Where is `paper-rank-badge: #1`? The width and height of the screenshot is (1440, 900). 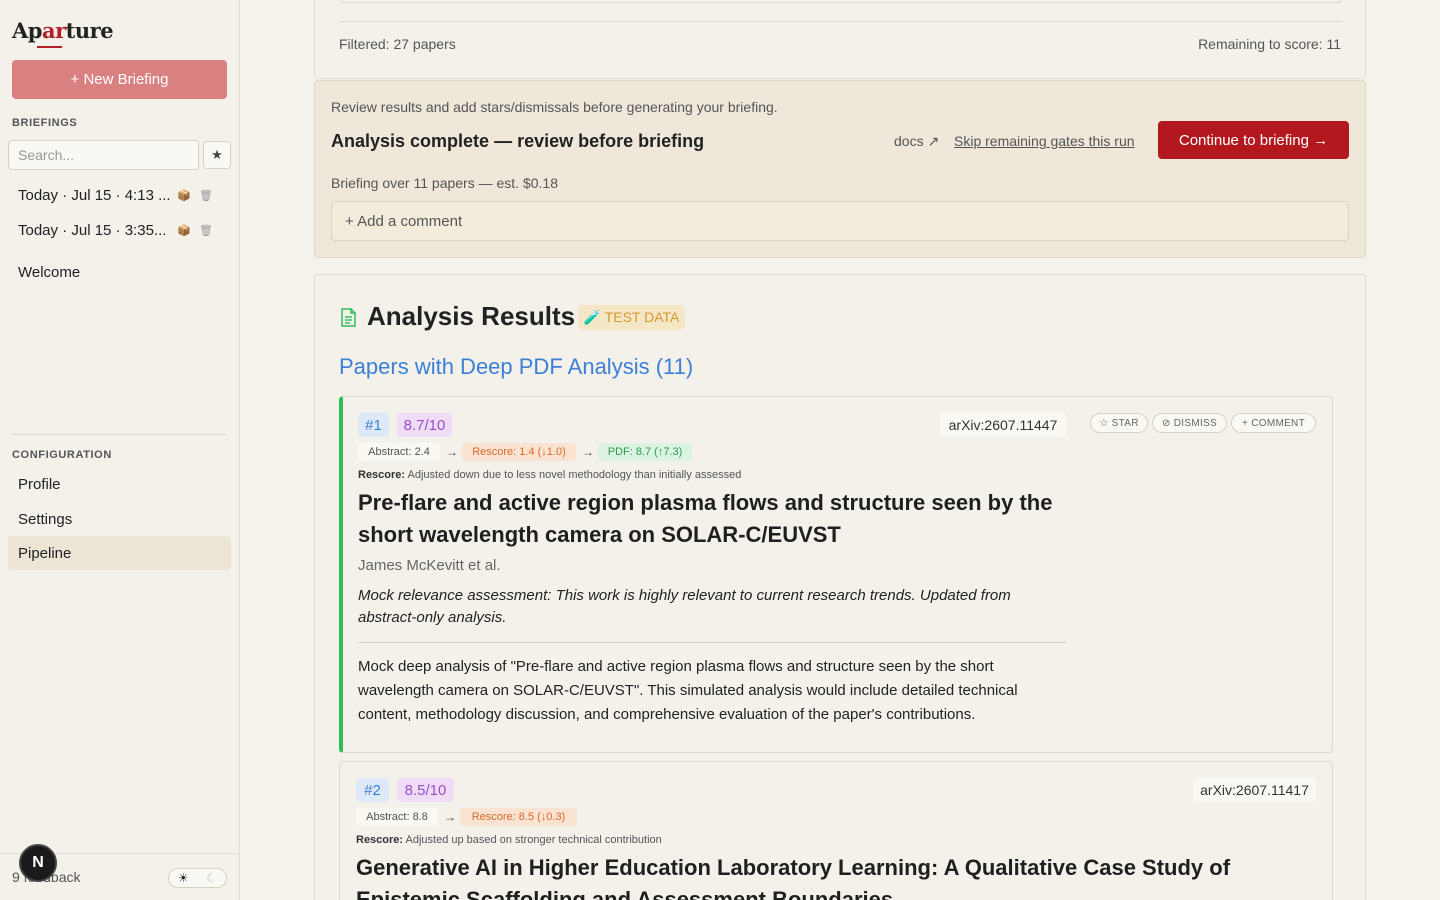 paper-rank-badge: #1 is located at coordinates (373, 425).